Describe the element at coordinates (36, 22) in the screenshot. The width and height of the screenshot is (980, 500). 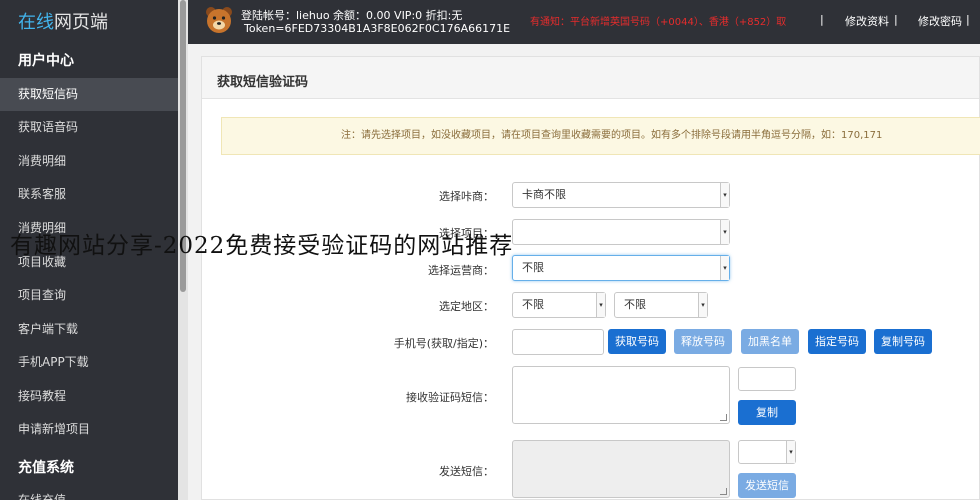
I see `logo-brand: 在线` at that location.